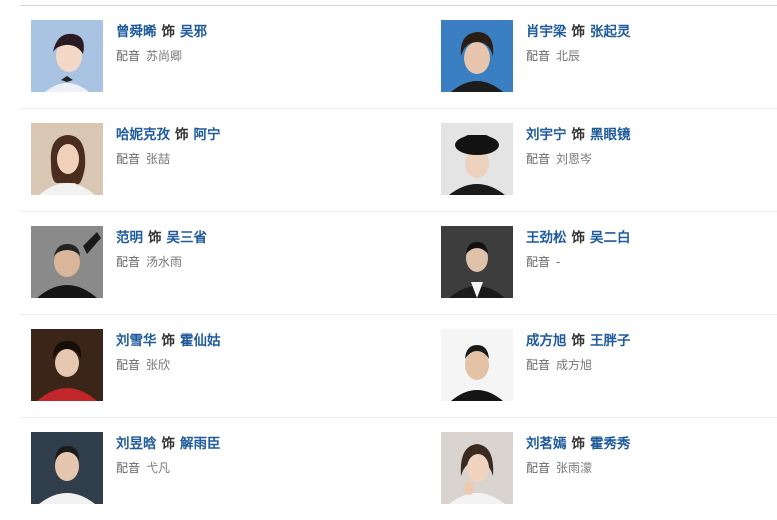 The width and height of the screenshot is (777, 520). I want to click on voice-actor-line: 配音 刘恩岑, so click(559, 159).